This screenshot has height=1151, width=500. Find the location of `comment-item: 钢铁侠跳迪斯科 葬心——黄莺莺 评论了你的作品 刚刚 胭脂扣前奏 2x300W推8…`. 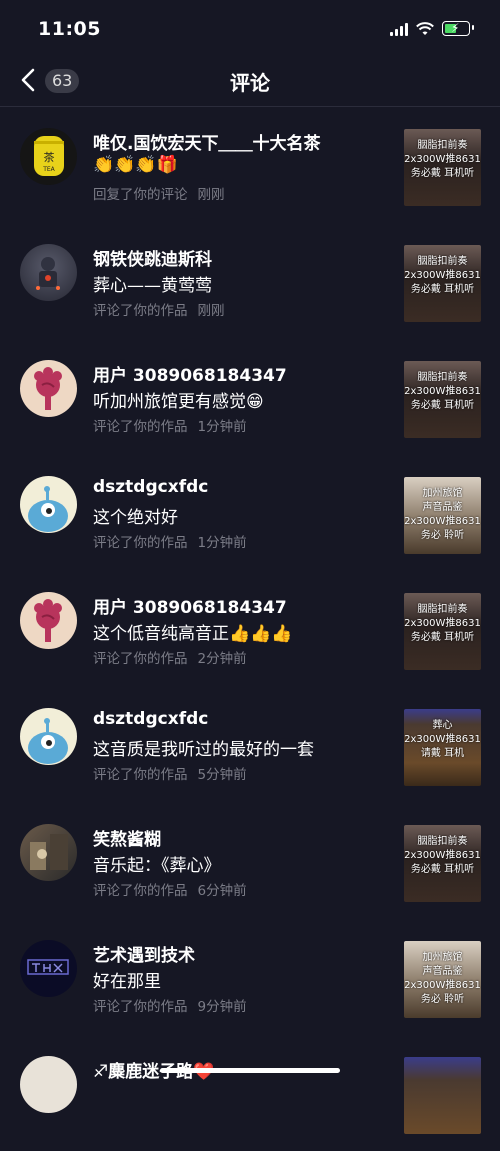

comment-item: 钢铁侠跳迪斯科 葬心——黄莺莺 评论了你的作品 刚刚 胭脂扣前奏 2x300W推8… is located at coordinates (250, 281).